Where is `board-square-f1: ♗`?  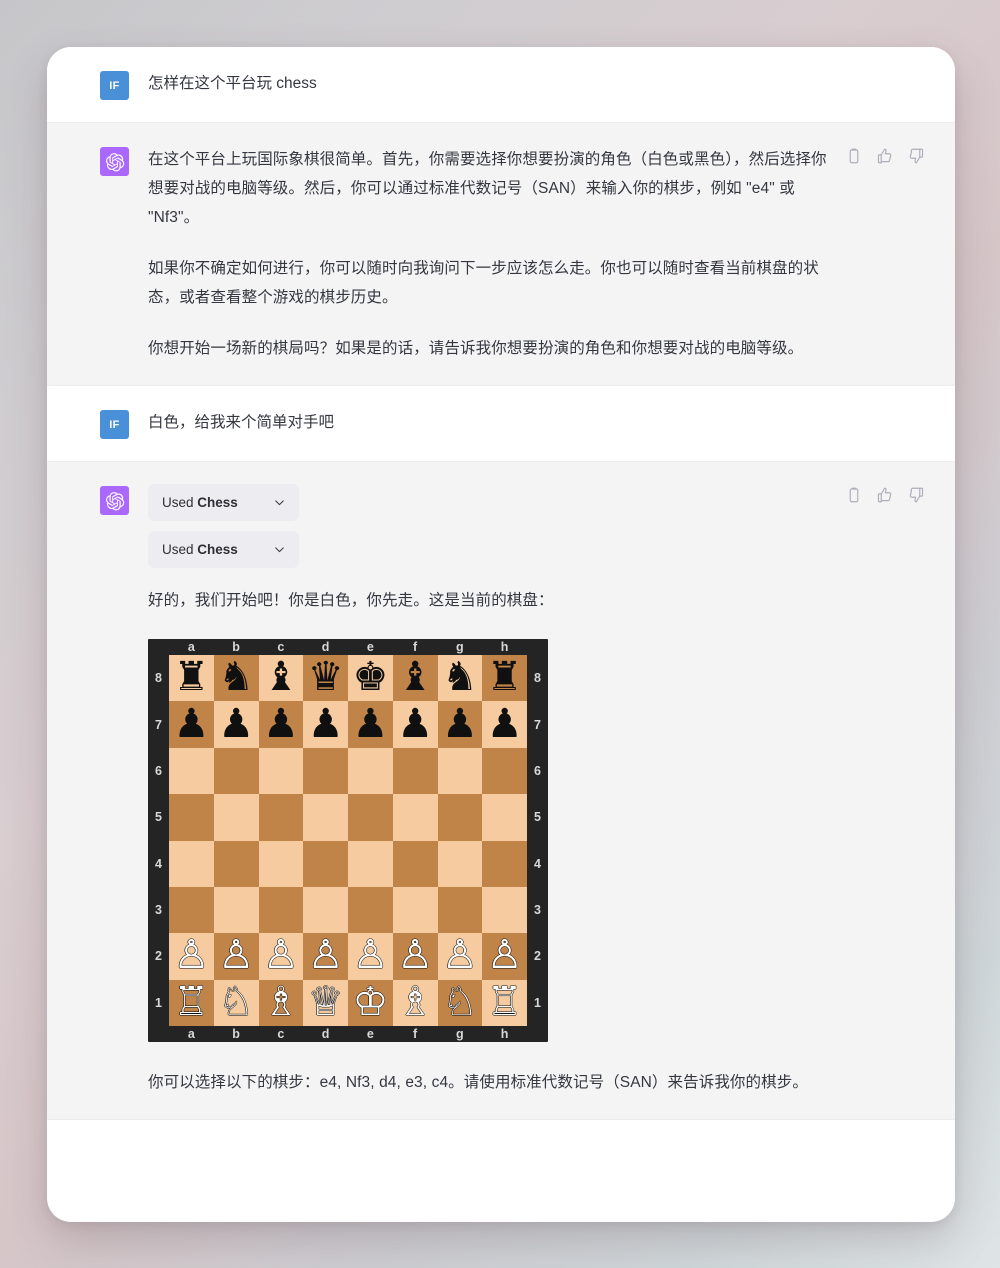
board-square-f1: ♗ is located at coordinates (415, 1002).